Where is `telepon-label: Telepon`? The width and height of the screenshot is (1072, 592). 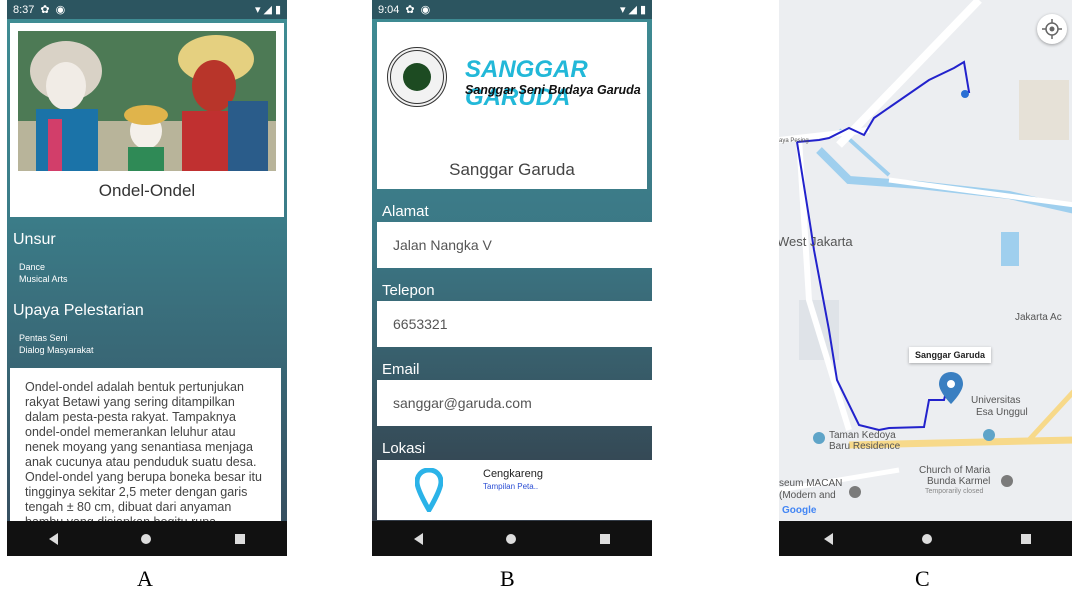 telepon-label: Telepon is located at coordinates (408, 290).